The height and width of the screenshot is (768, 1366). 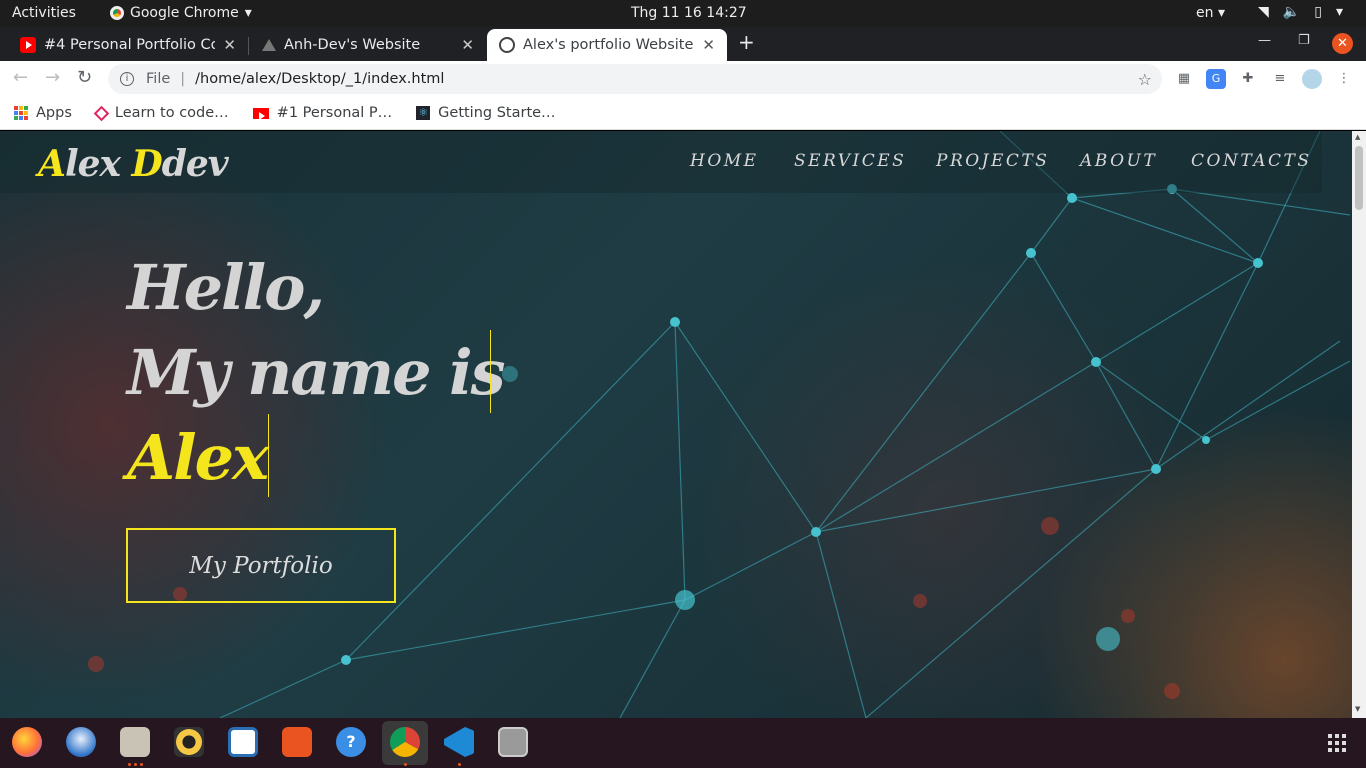 I want to click on kebab-menu-icon: ⋮, so click(x=1344, y=79).